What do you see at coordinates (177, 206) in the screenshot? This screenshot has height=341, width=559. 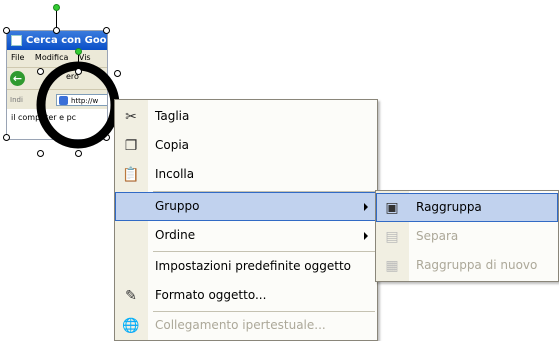 I see `menu-item-label: Gruppo` at bounding box center [177, 206].